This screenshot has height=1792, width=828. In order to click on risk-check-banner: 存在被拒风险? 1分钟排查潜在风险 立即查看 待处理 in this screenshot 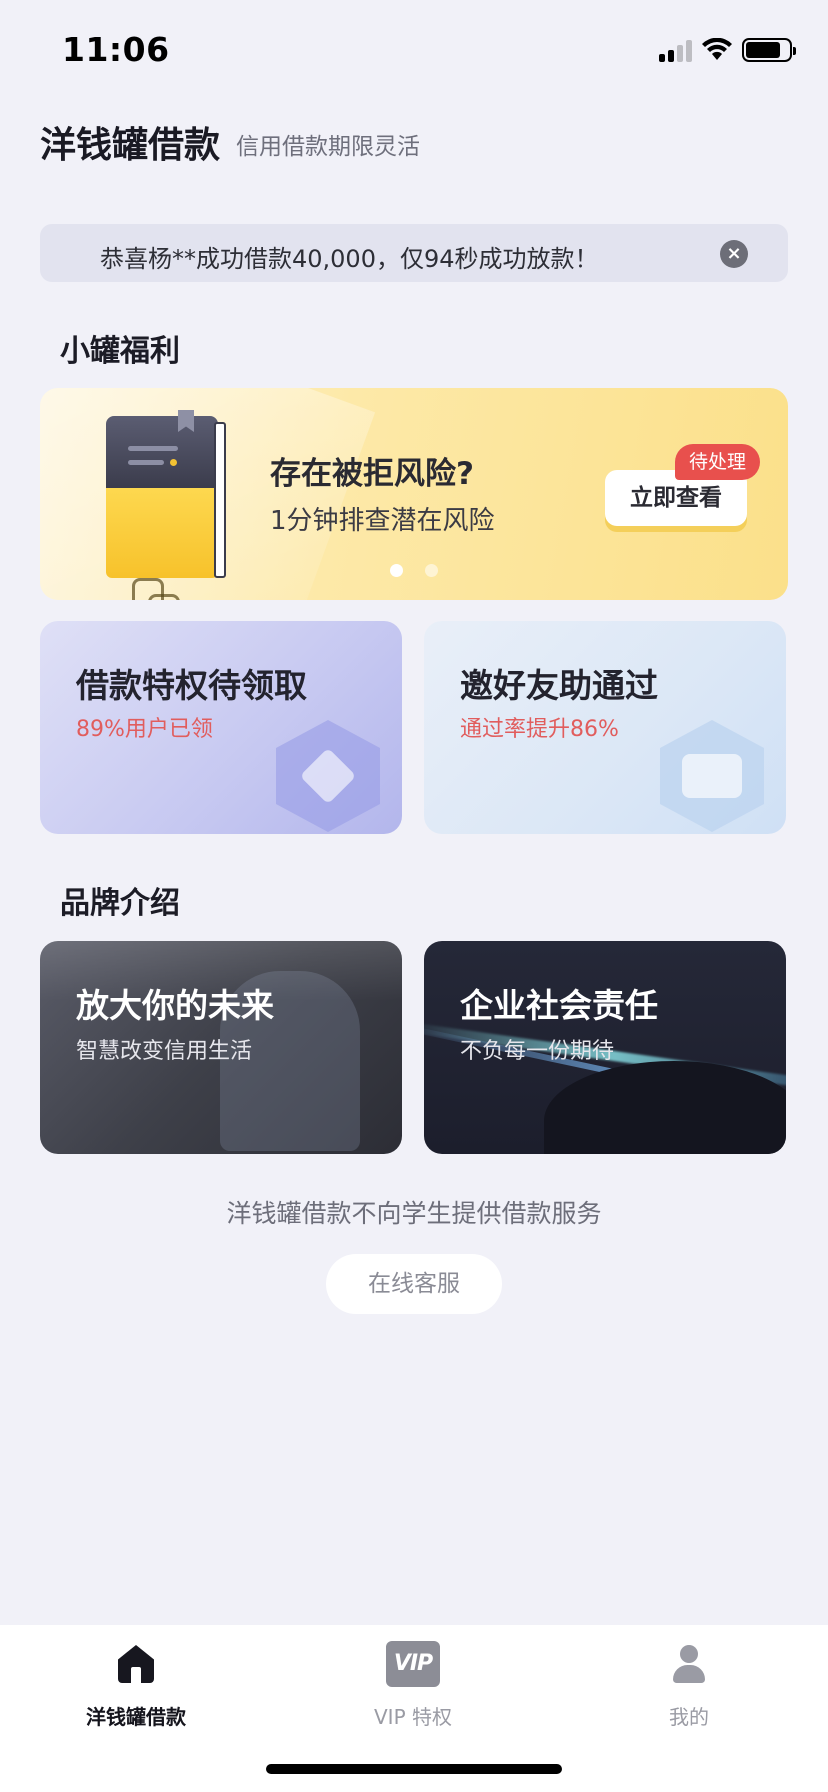, I will do `click(414, 494)`.